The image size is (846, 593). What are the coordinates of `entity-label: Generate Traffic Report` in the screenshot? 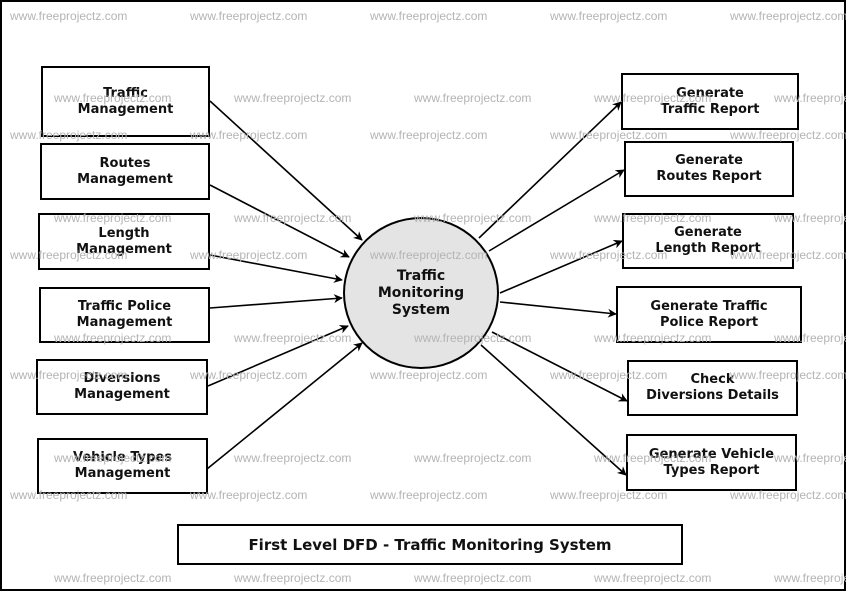 It's located at (710, 101).